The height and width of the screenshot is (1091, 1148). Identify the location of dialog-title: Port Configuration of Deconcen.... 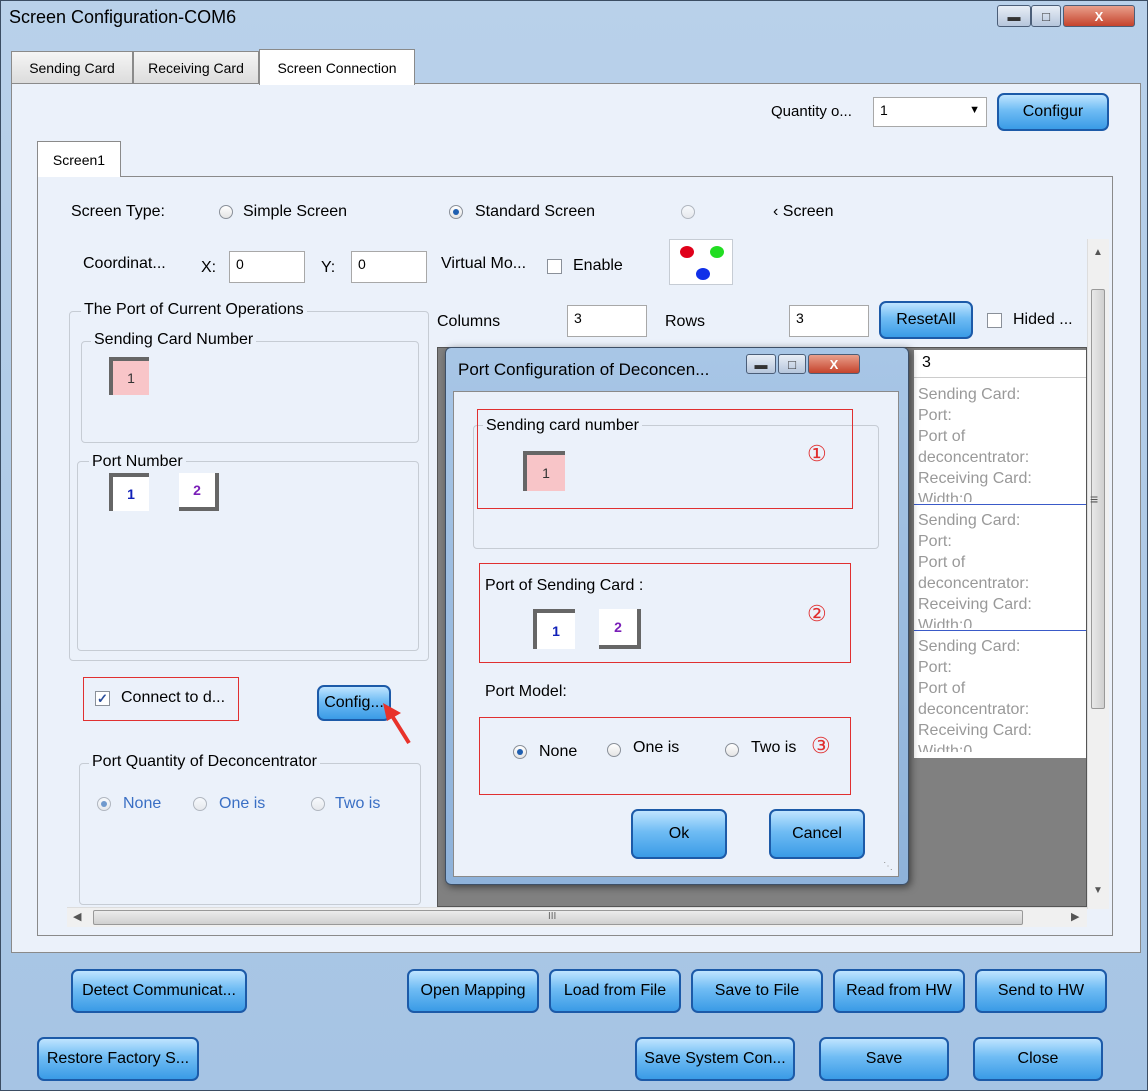
(584, 369).